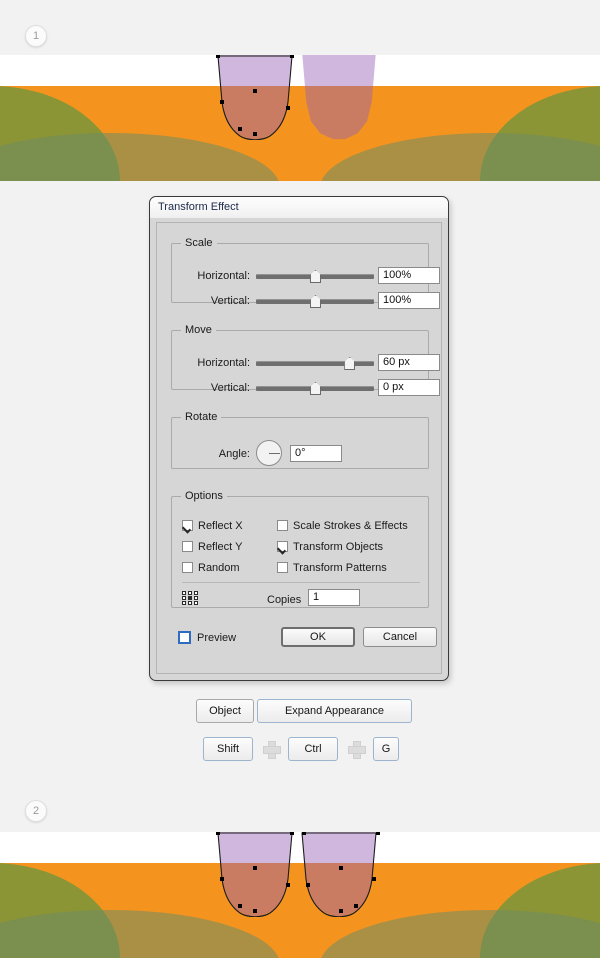 The width and height of the screenshot is (600, 958). Describe the element at coordinates (217, 638) in the screenshot. I see `label-preview: Preview` at that location.